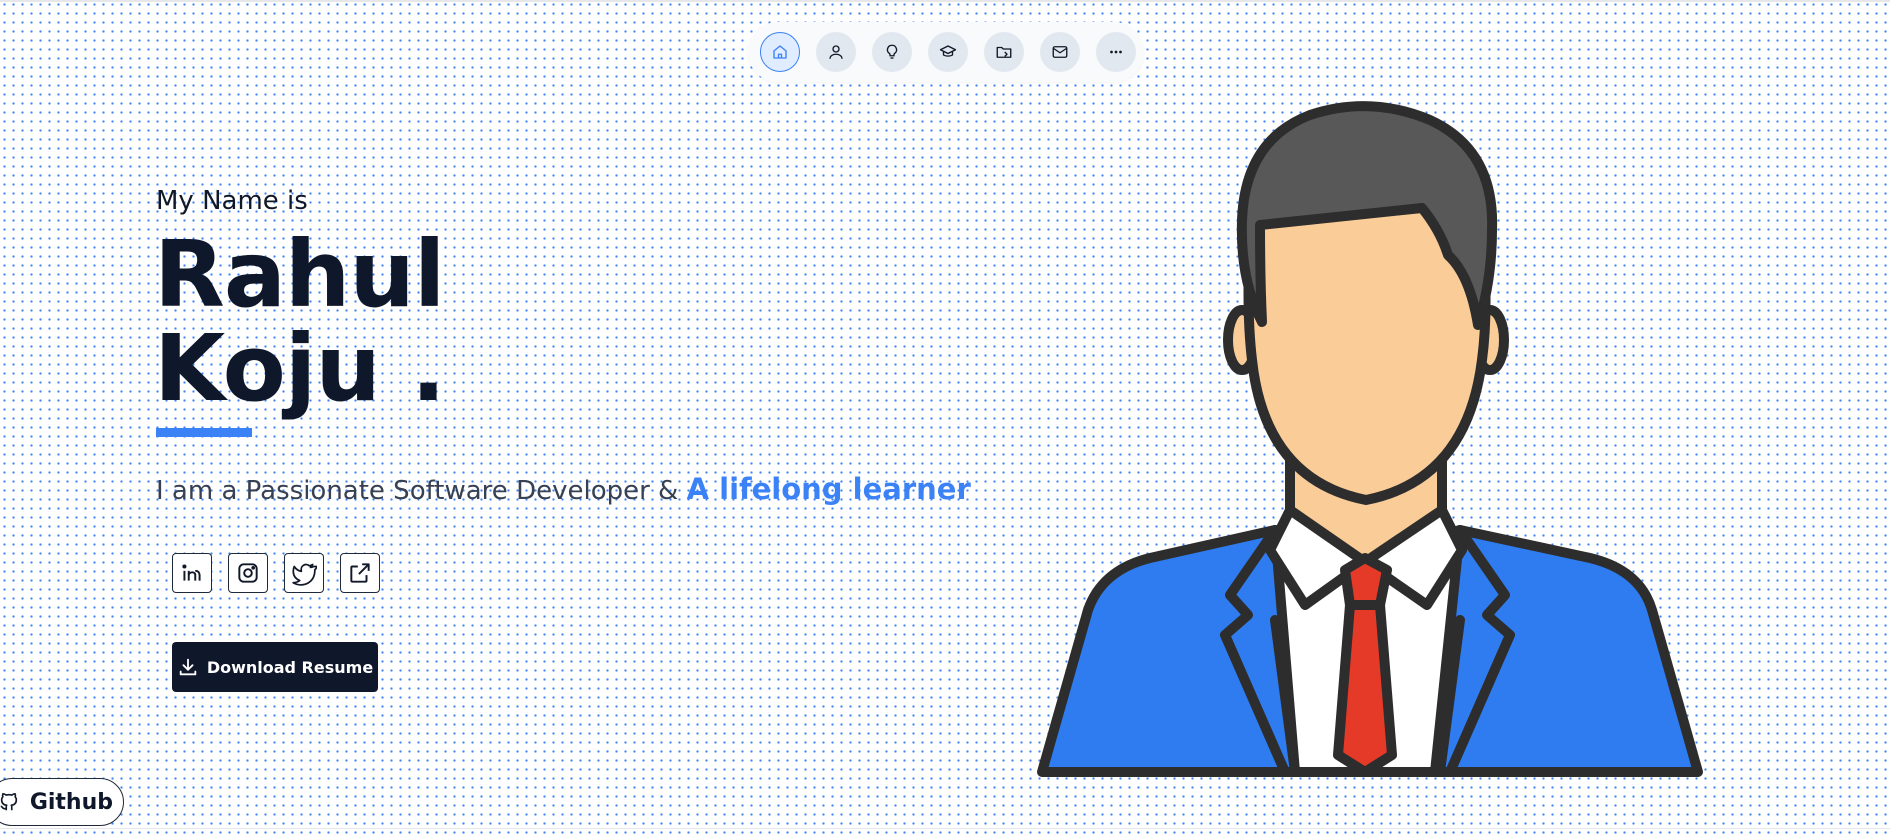 This screenshot has height=837, width=1890. I want to click on download-icon, so click(188, 667).